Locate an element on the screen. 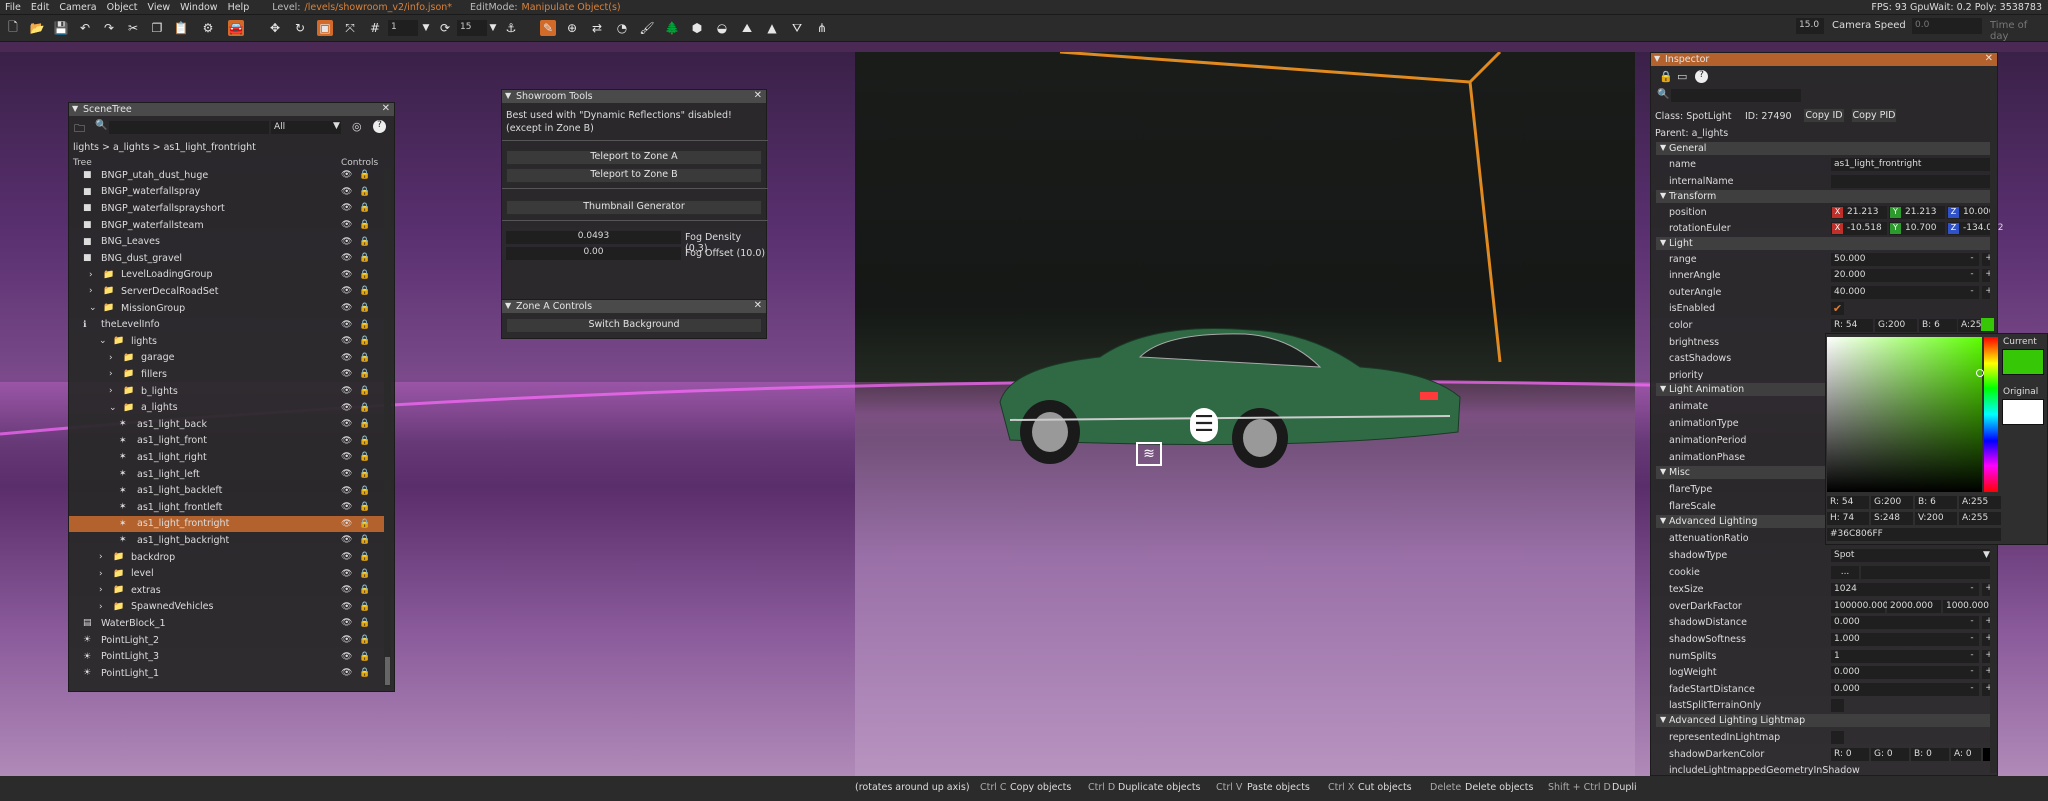 Image resolution: width=2048 pixels, height=801 pixels. scrollbar is located at coordinates (387, 427).